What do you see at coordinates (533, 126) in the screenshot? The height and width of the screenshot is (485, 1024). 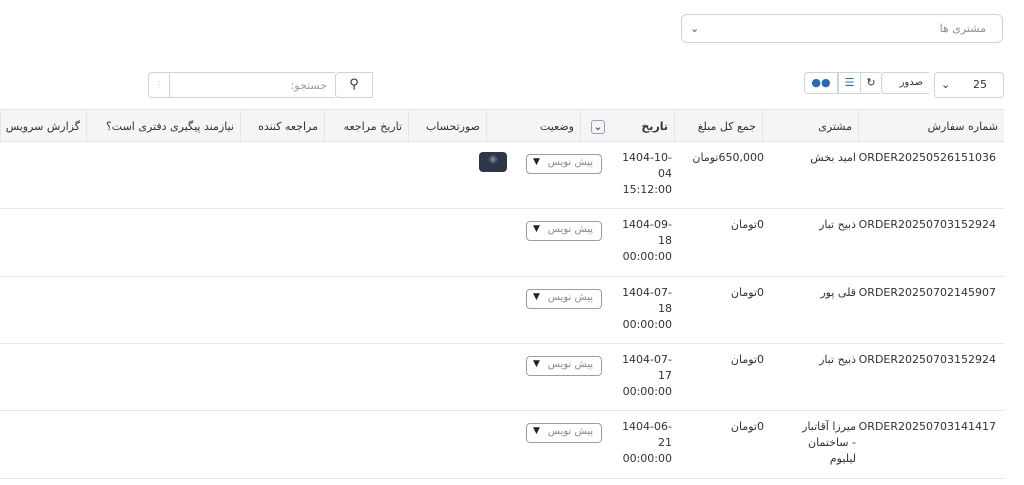 I see `column-header-status: وضعیت` at bounding box center [533, 126].